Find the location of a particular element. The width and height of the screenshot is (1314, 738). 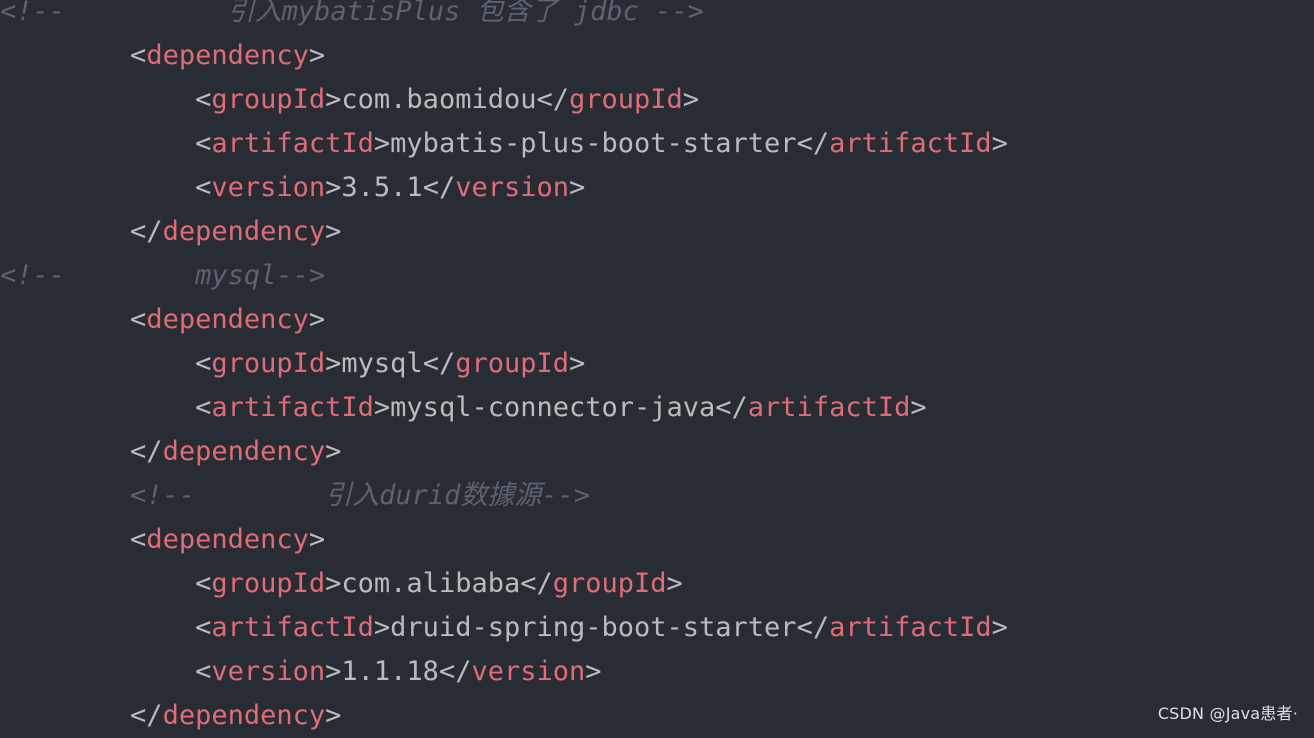

code-line: <version>3.5.1</version> is located at coordinates (504, 188).